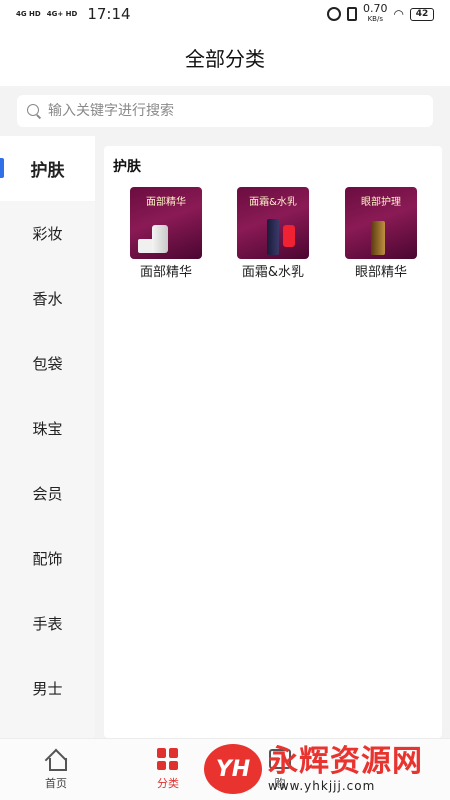  What do you see at coordinates (398, 14) in the screenshot?
I see `wifi-icon: ◠` at bounding box center [398, 14].